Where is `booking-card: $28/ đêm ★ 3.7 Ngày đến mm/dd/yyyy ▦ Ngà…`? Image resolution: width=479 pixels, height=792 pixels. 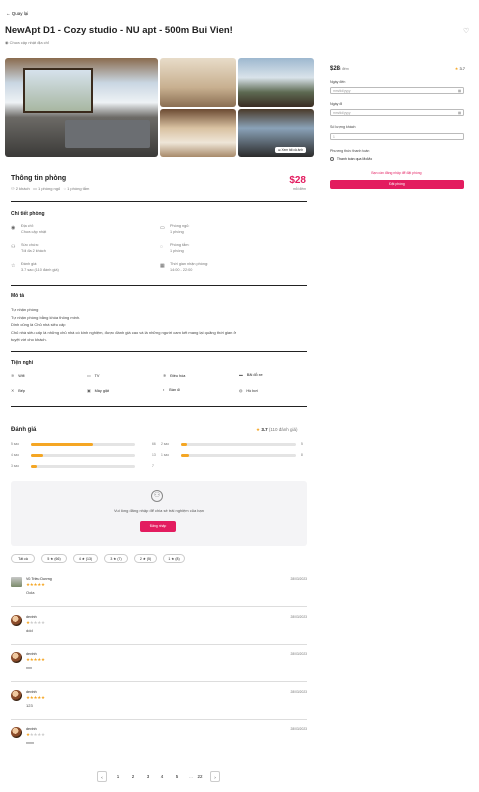 booking-card: $28/ đêm ★ 3.7 Ngày đến mm/dd/yyyy ▦ Ngà… is located at coordinates (396, 132).